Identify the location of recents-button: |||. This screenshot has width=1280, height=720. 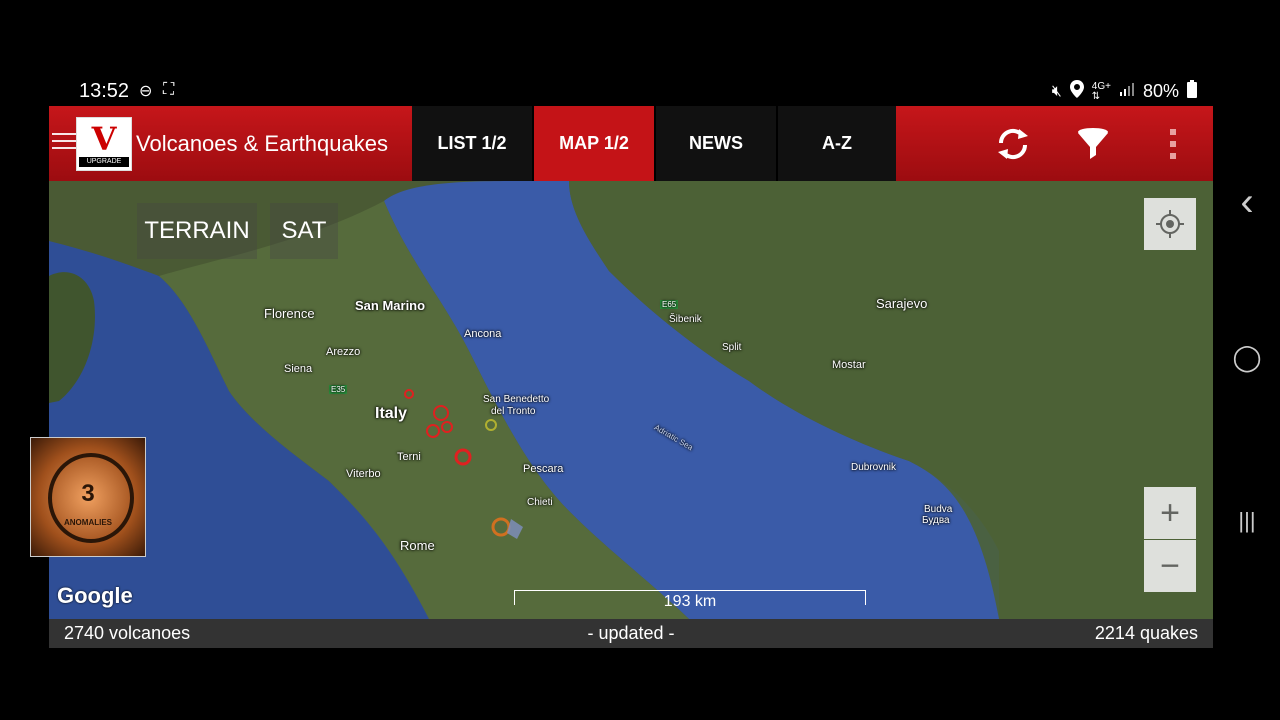
(1247, 521).